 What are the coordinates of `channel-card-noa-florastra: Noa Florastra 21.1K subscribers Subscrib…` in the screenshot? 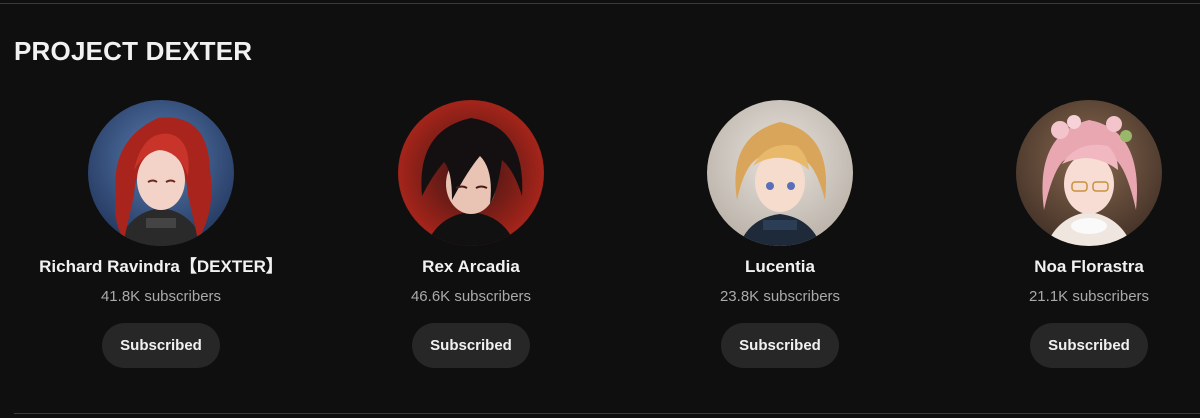 It's located at (1069, 234).